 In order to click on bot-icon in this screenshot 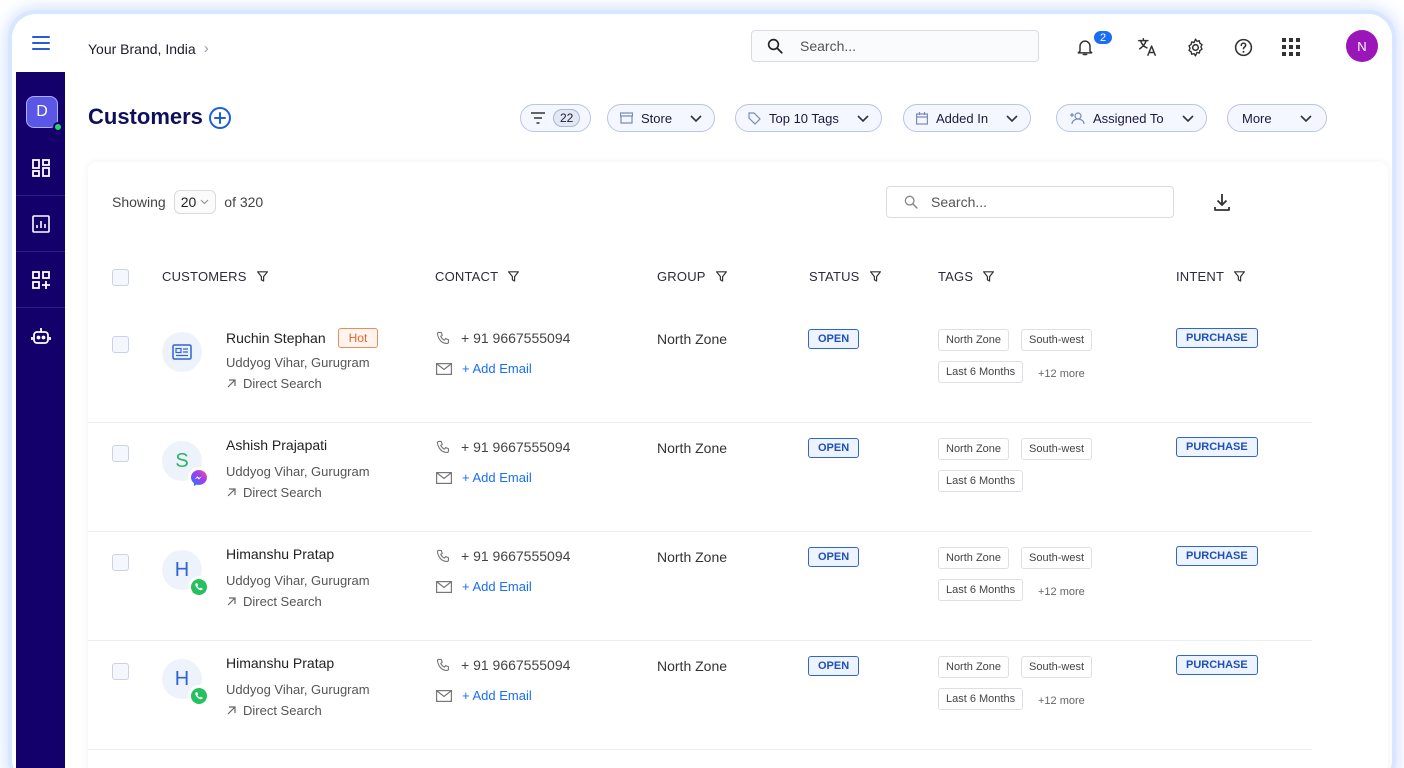, I will do `click(40, 336)`.